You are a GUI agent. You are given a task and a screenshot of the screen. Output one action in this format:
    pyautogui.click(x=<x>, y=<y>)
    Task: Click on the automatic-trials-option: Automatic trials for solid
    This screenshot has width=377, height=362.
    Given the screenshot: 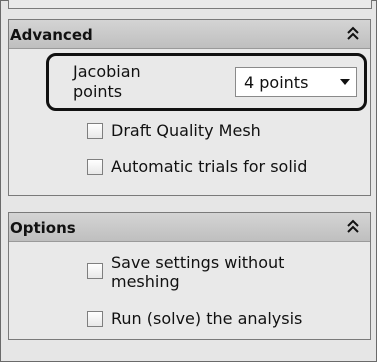 What is the action you would take?
    pyautogui.click(x=197, y=166)
    